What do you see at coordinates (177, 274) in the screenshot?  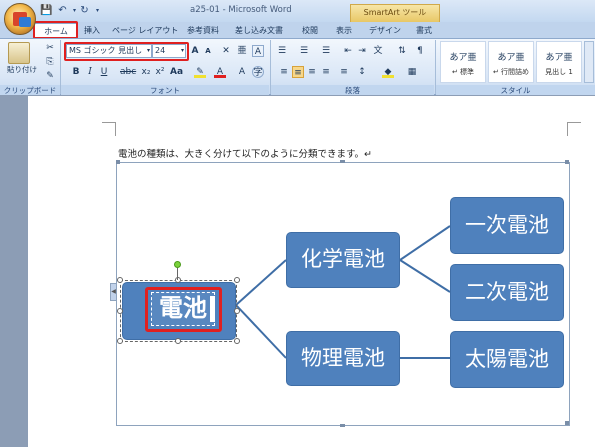 I see `rotation-stem` at bounding box center [177, 274].